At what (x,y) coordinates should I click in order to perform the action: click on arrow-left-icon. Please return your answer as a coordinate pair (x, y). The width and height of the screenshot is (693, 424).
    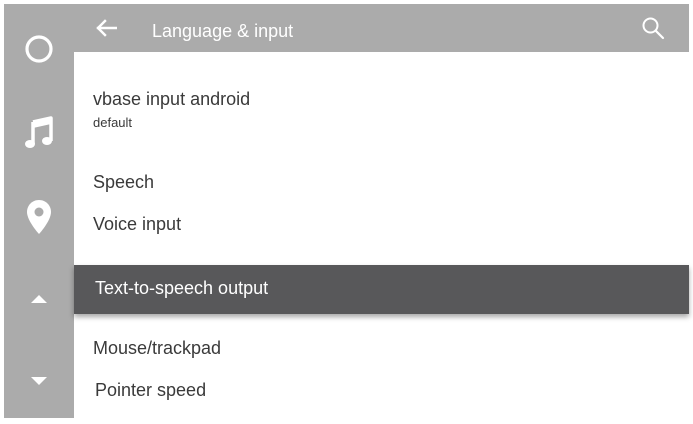
    Looking at the image, I should click on (106, 30).